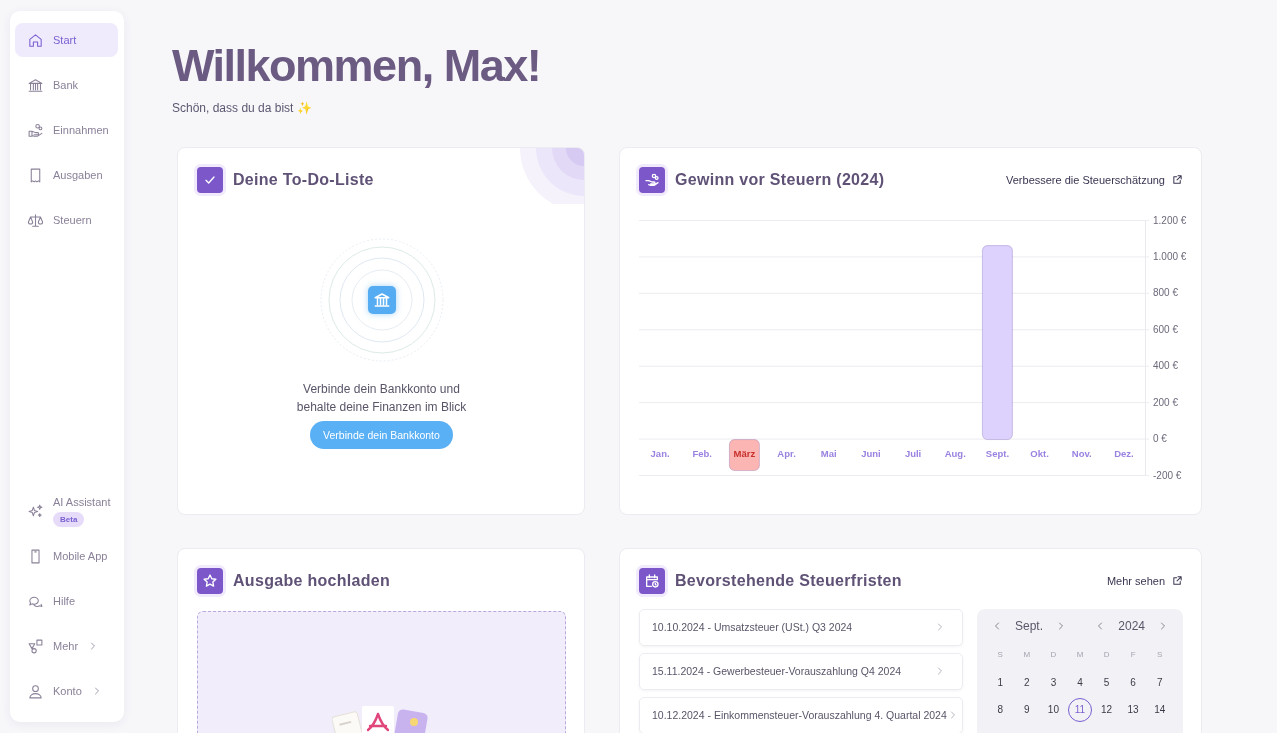 This screenshot has height=733, width=1277. Describe the element at coordinates (744, 453) in the screenshot. I see `month-label: März` at that location.